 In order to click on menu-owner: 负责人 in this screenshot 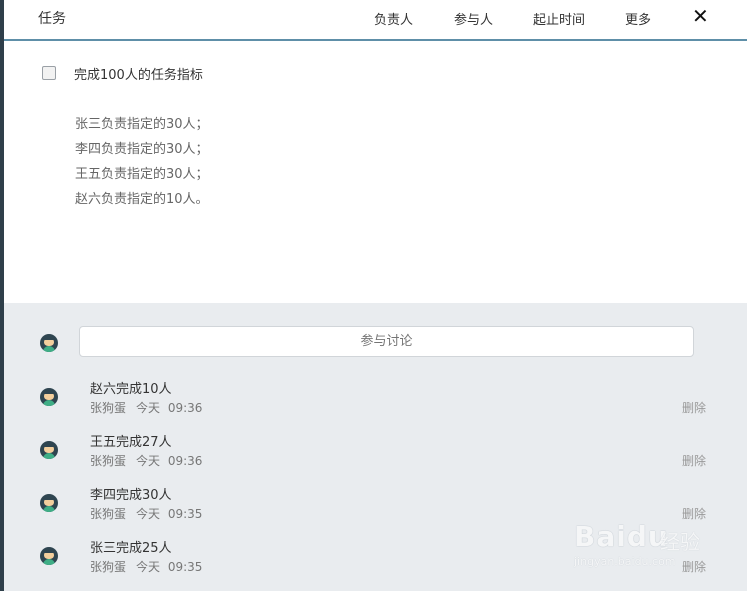, I will do `click(393, 18)`.